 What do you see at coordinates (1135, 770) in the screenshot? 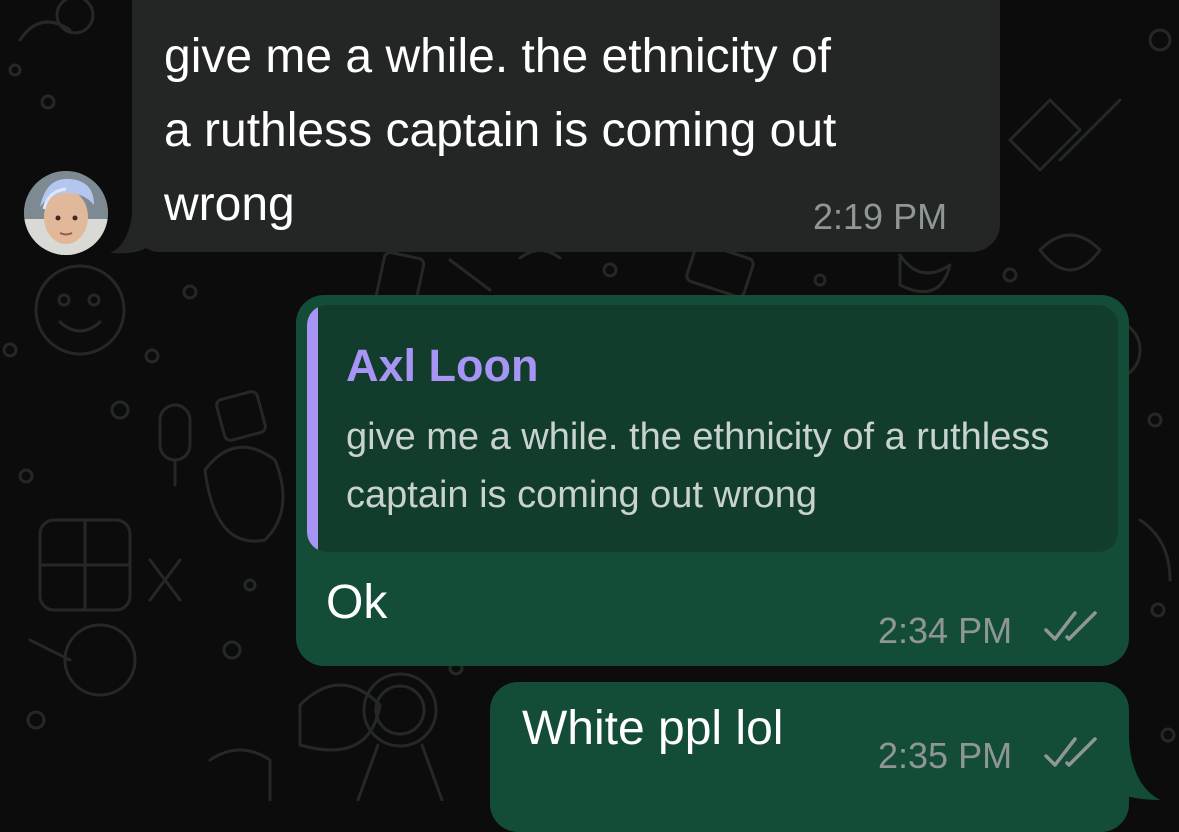
I see `outgoing-bubble-tail` at bounding box center [1135, 770].